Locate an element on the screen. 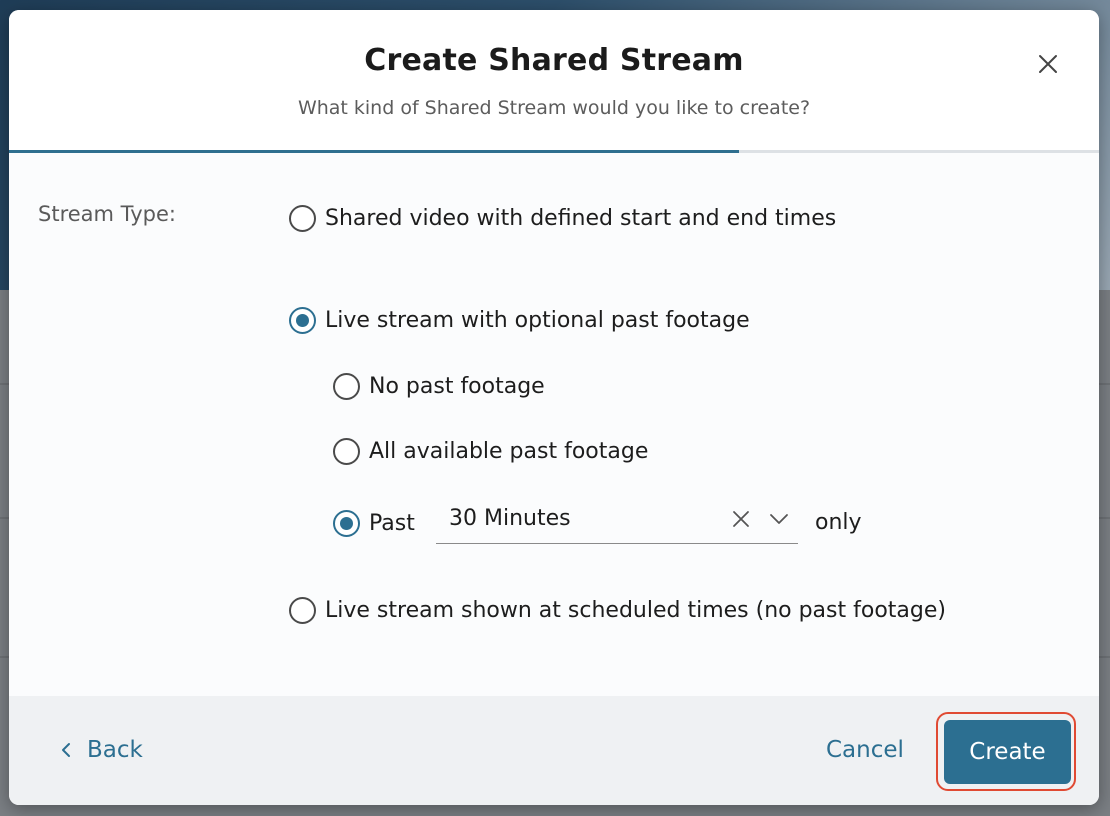 Image resolution: width=1110 pixels, height=816 pixels. only-label: only is located at coordinates (838, 522).